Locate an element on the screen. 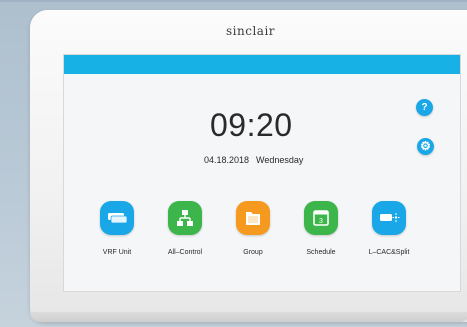  network-icon is located at coordinates (185, 218).